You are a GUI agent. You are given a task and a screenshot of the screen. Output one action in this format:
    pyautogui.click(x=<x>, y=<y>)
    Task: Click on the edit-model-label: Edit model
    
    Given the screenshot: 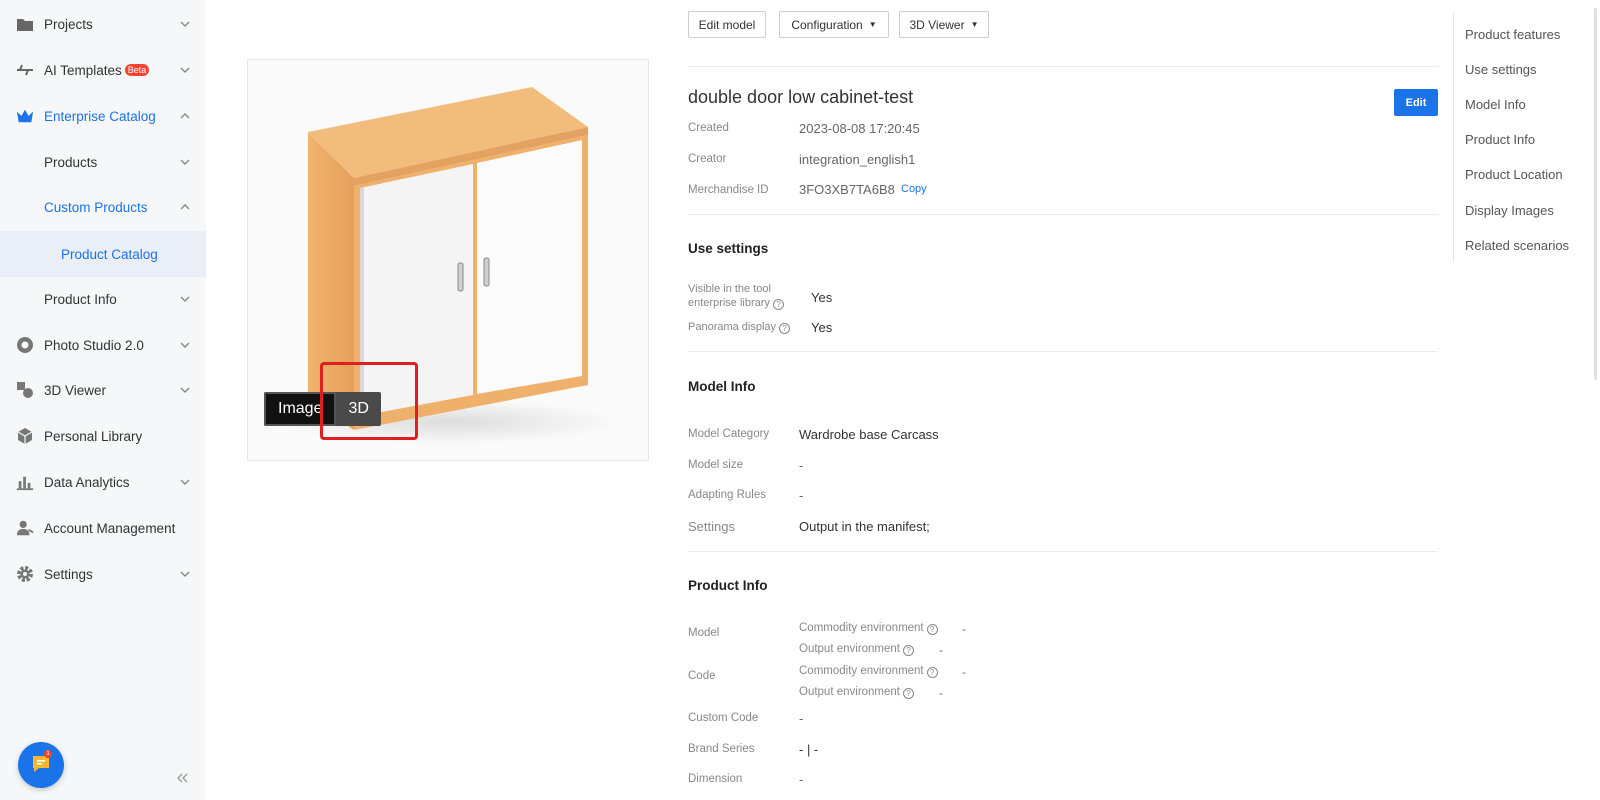 What is the action you would take?
    pyautogui.click(x=727, y=24)
    